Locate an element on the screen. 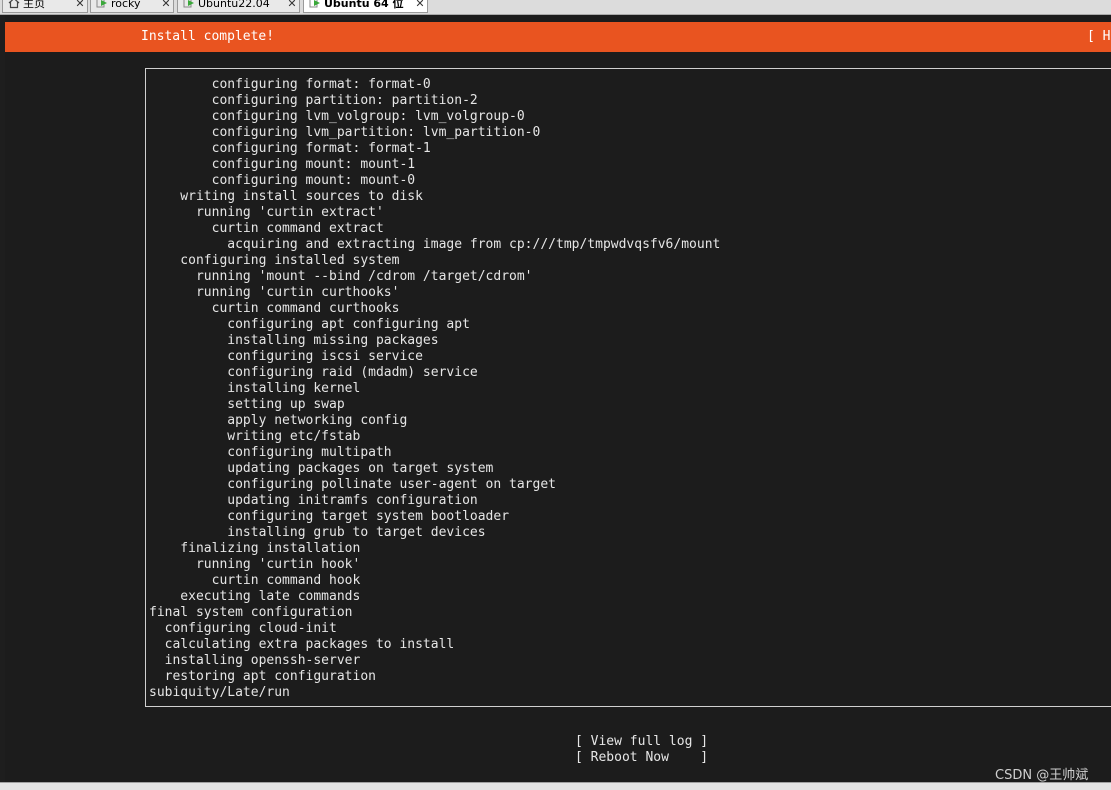  tab-label: rocky is located at coordinates (126, 5).